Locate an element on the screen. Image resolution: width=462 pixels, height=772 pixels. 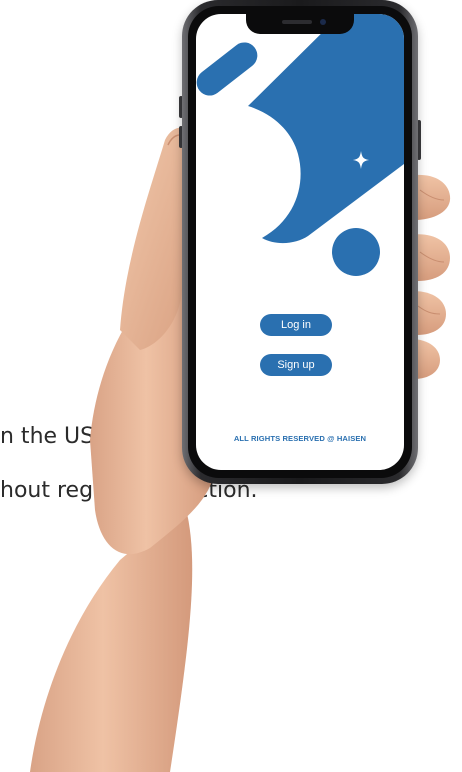
diagonal-band-shape is located at coordinates (326, 129).